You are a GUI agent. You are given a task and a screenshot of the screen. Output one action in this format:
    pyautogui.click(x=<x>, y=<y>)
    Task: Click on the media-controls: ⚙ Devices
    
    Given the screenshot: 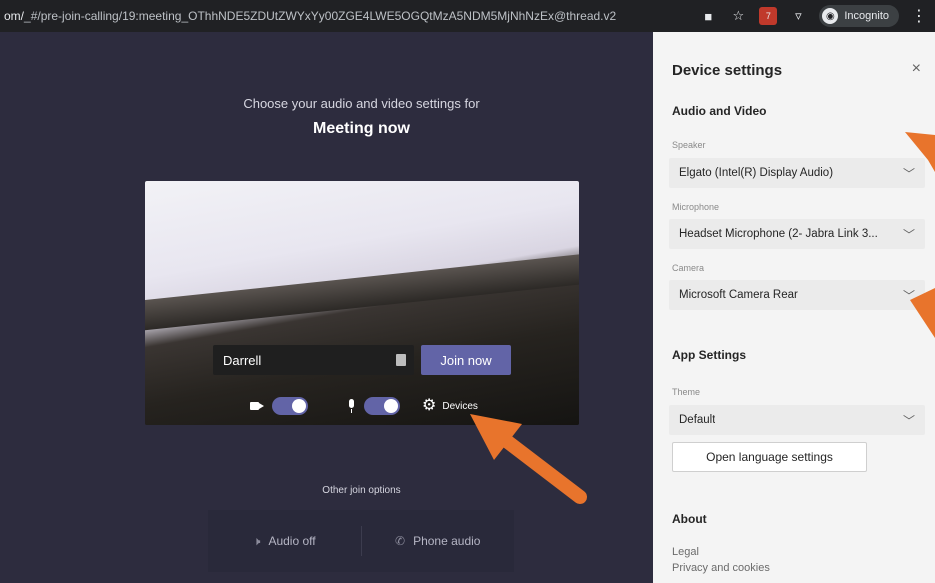 What is the action you would take?
    pyautogui.click(x=364, y=406)
    